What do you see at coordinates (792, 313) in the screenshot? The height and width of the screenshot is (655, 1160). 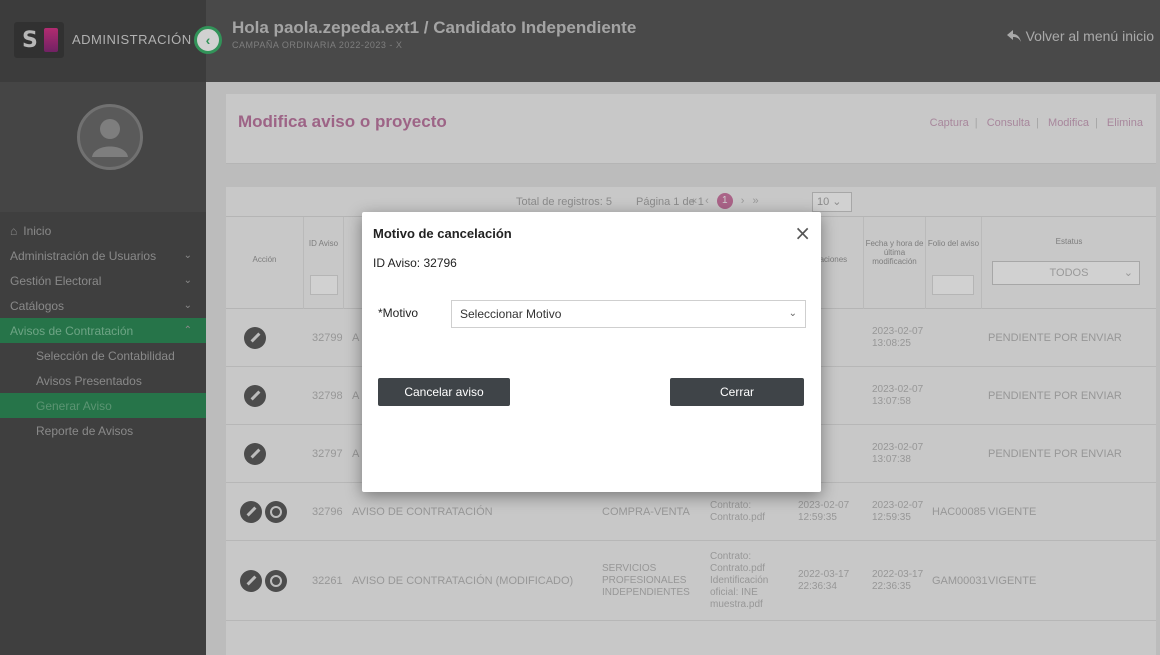 I see `chevron-down-icon: ⌄` at bounding box center [792, 313].